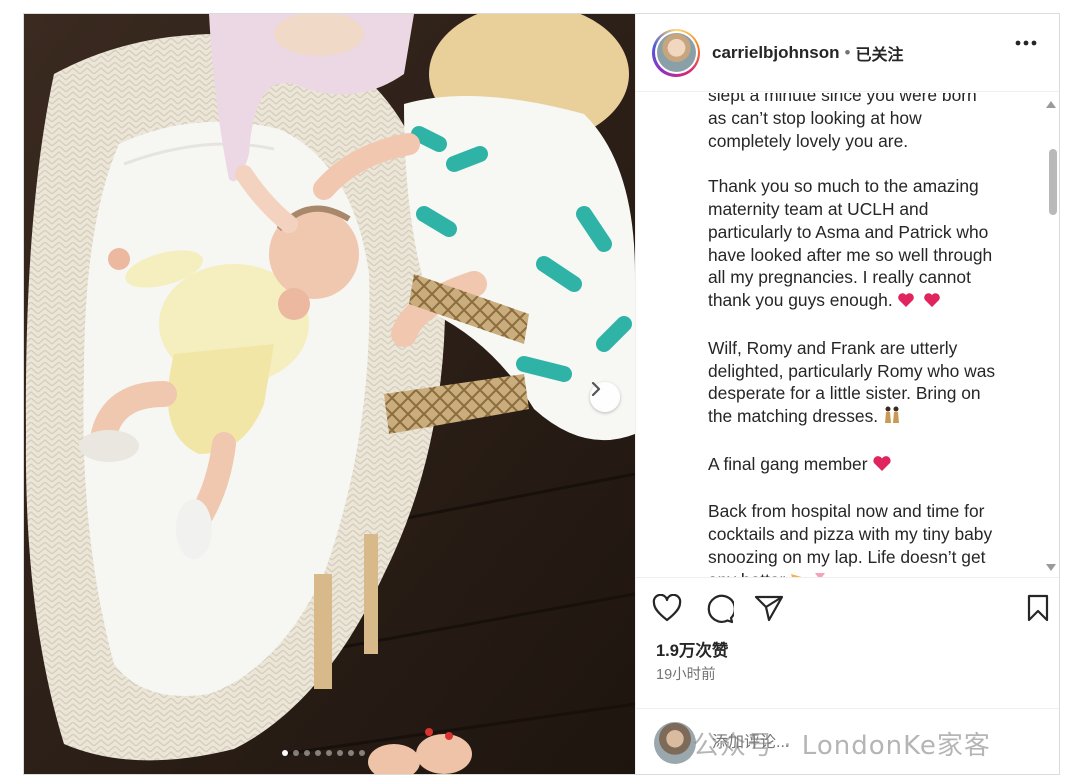  Describe the element at coordinates (1053, 182) in the screenshot. I see `scrollbar-thumb` at that location.